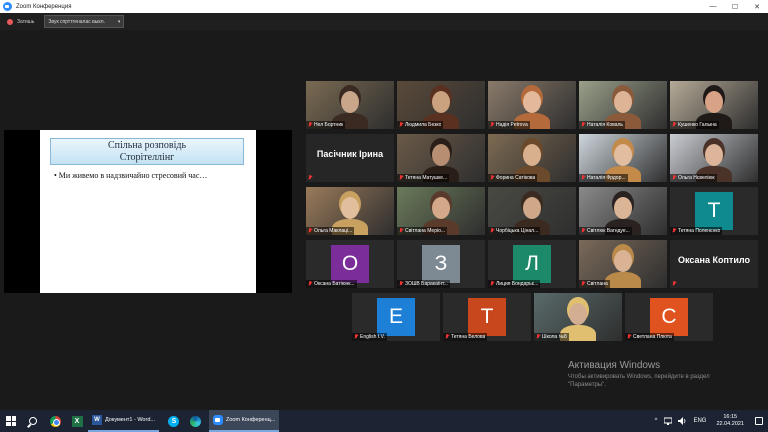  I want to click on network-icon, so click(668, 421).